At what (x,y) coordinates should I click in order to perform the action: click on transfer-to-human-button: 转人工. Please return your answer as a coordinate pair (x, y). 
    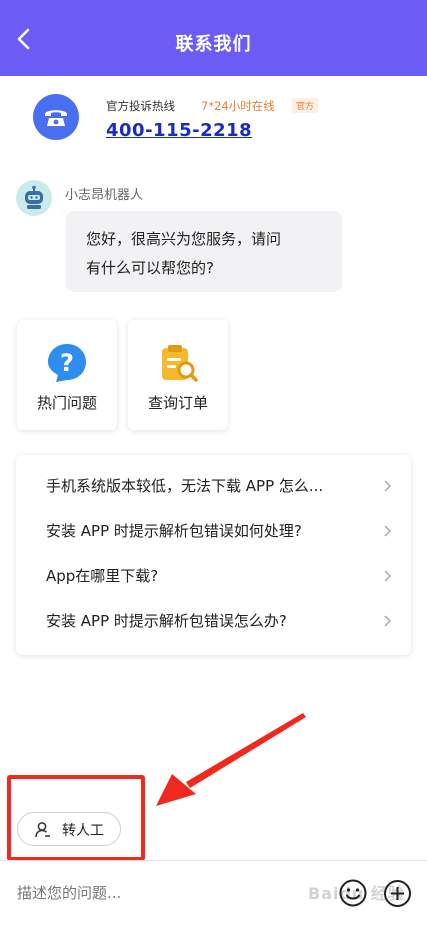
    Looking at the image, I should click on (69, 829).